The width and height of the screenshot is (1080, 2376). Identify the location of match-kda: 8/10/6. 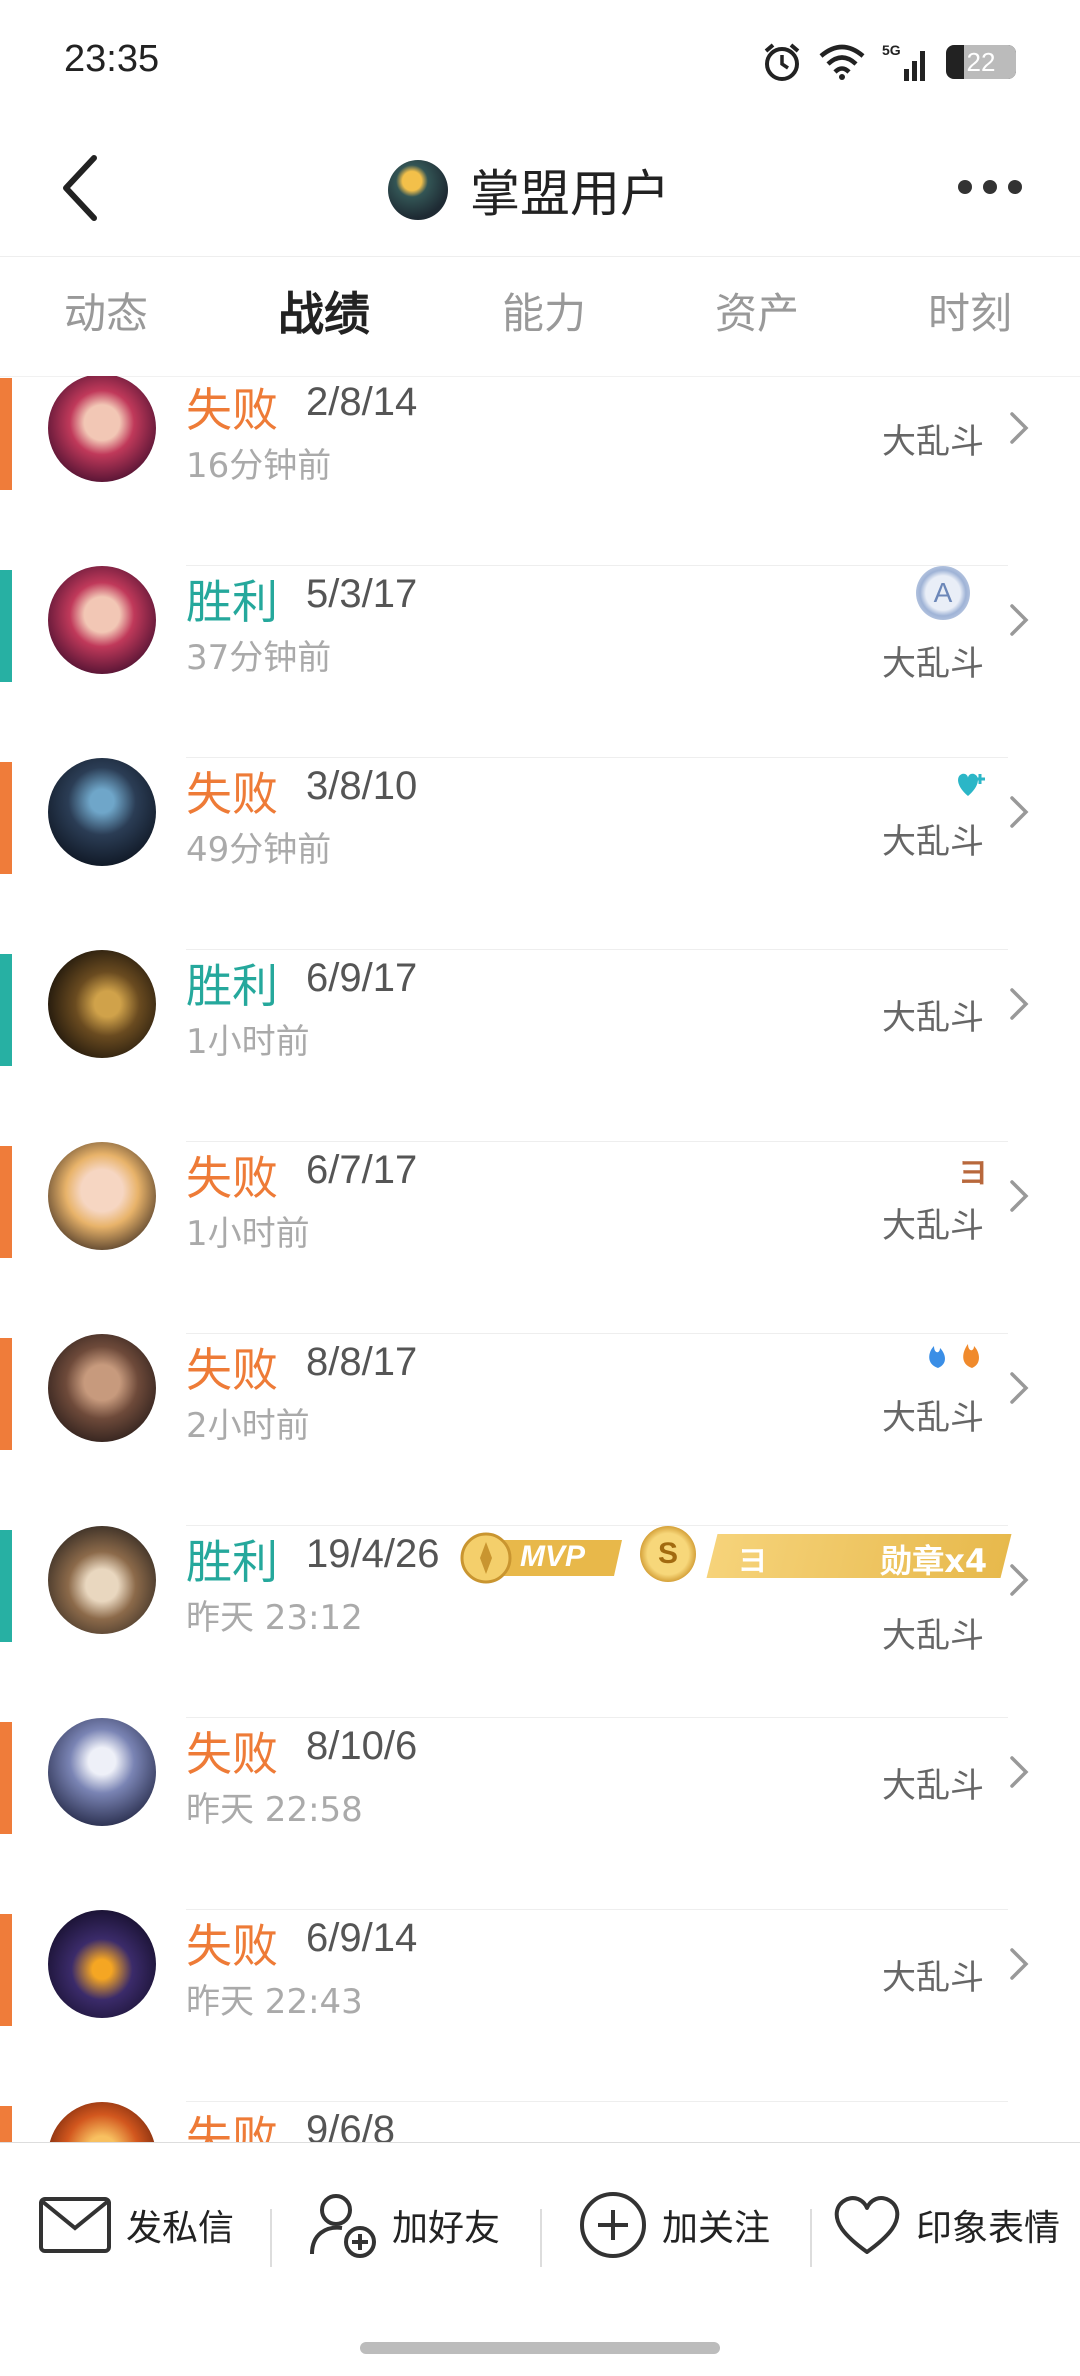
(362, 1746).